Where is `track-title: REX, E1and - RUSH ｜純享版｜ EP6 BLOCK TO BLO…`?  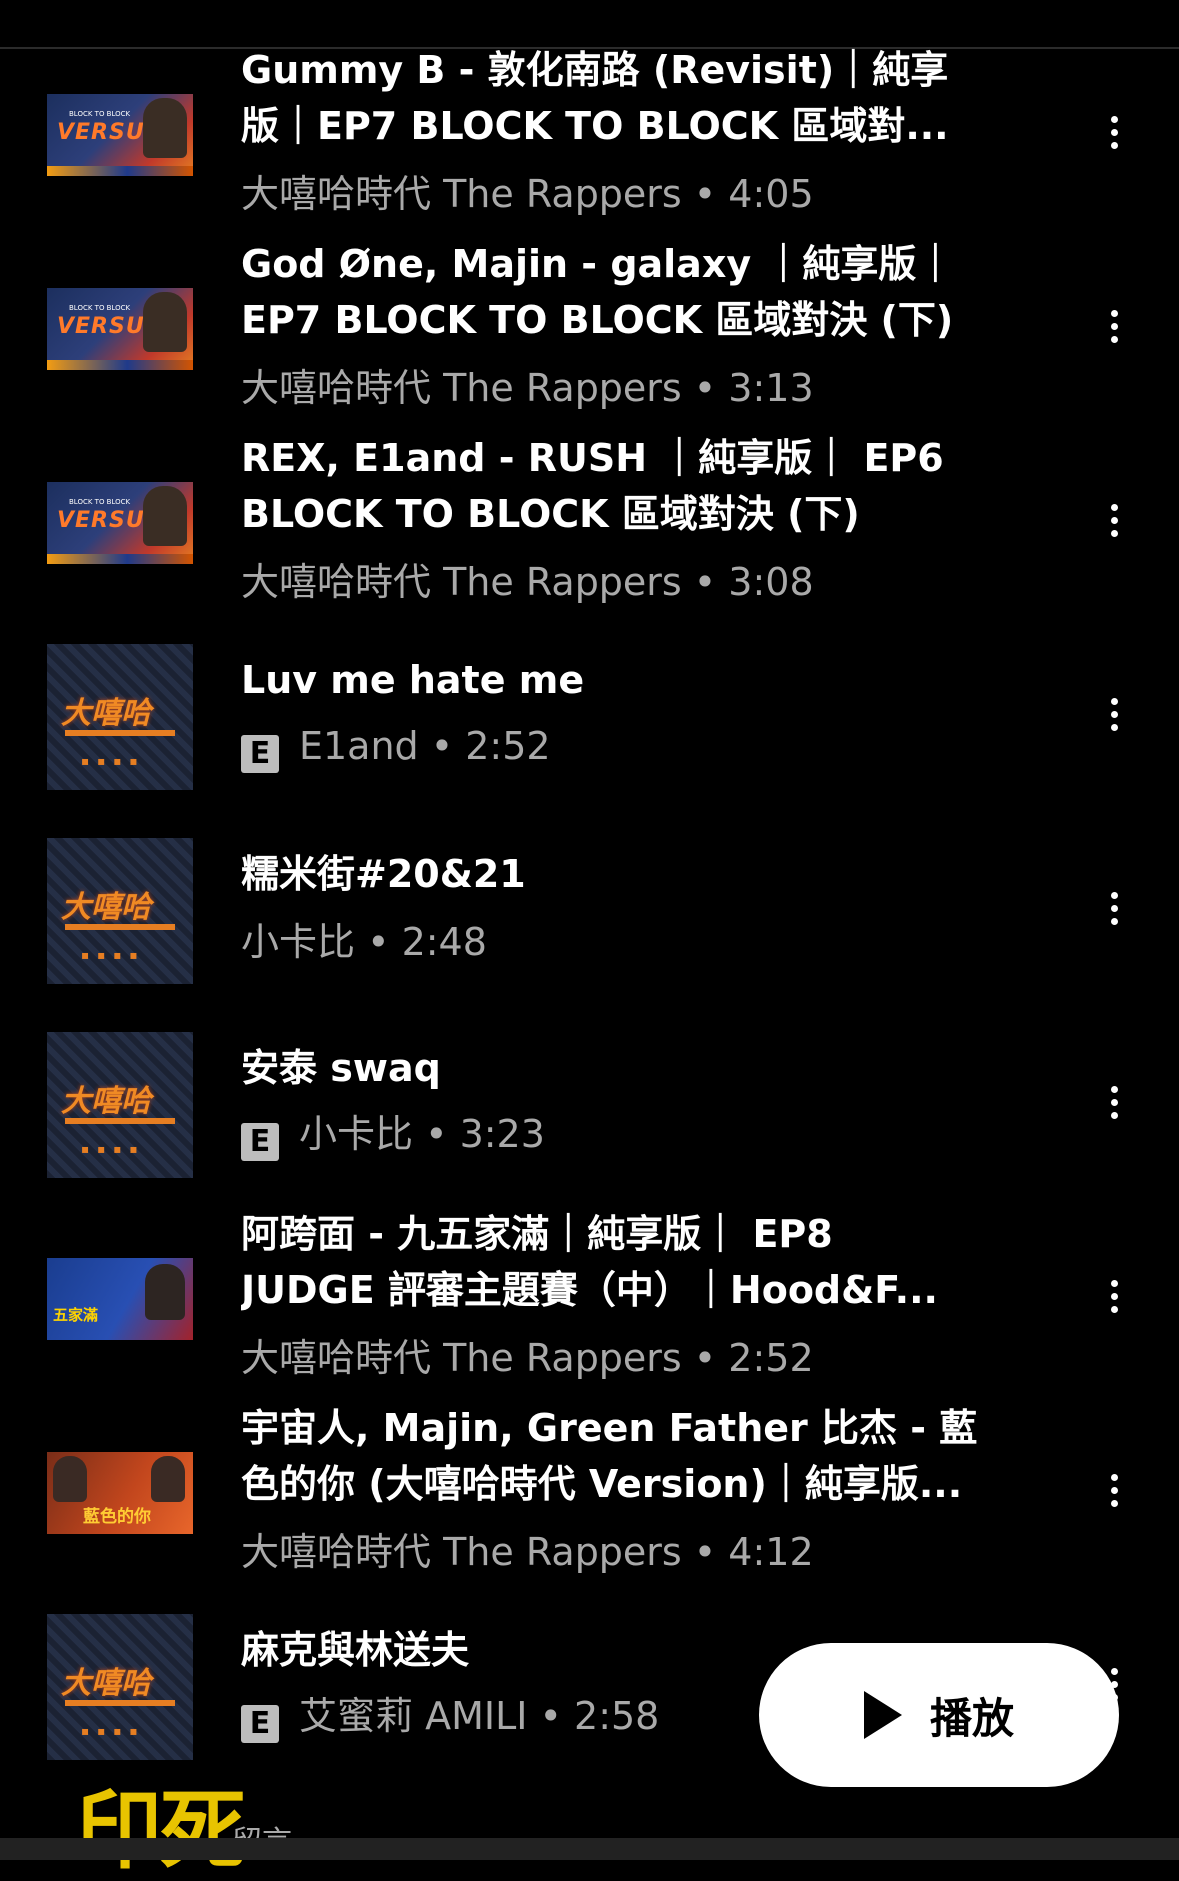 track-title: REX, E1and - RUSH ｜純享版｜ EP6 BLOCK TO BLO… is located at coordinates (619, 486).